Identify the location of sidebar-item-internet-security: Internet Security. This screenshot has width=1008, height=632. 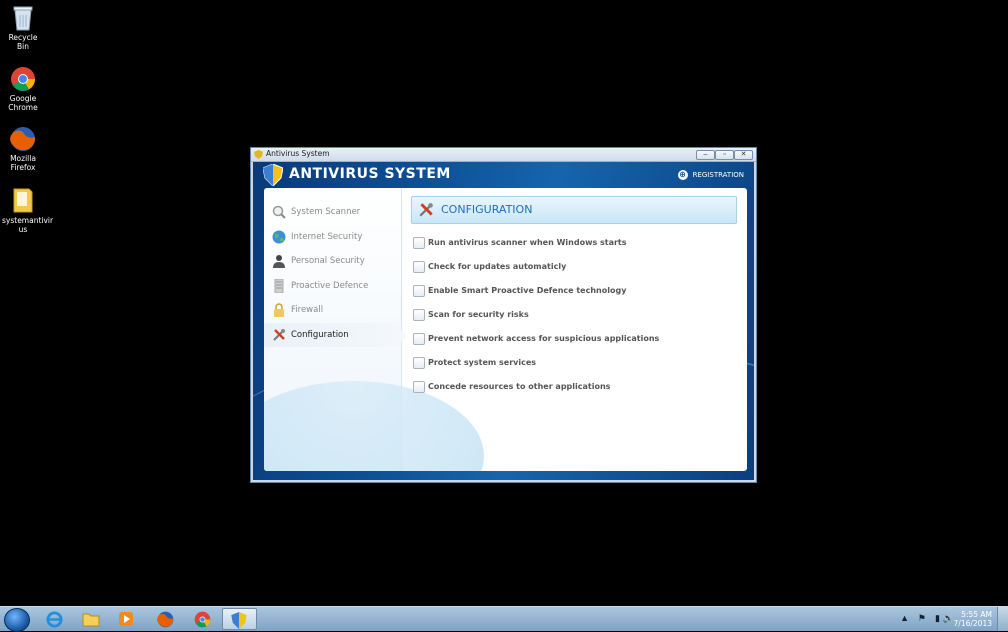
(332, 237).